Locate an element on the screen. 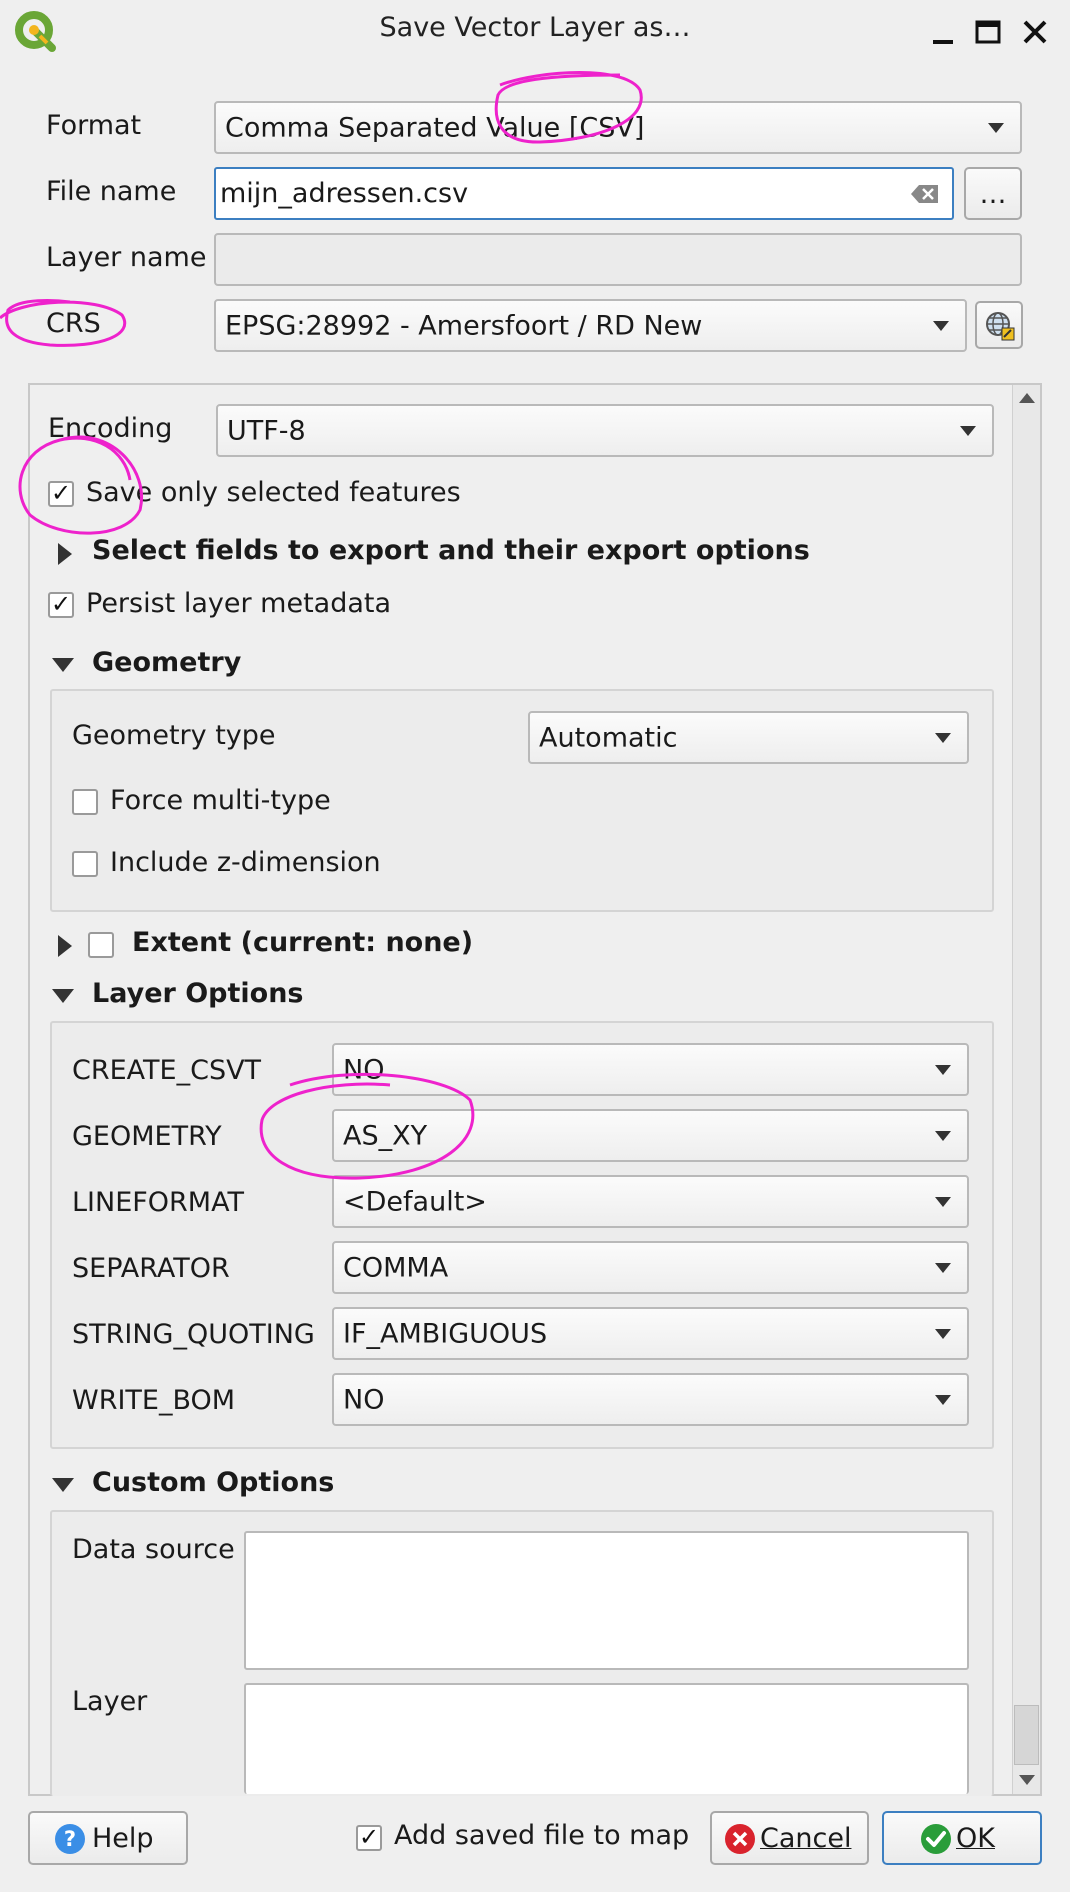  format-label: Format is located at coordinates (94, 125).